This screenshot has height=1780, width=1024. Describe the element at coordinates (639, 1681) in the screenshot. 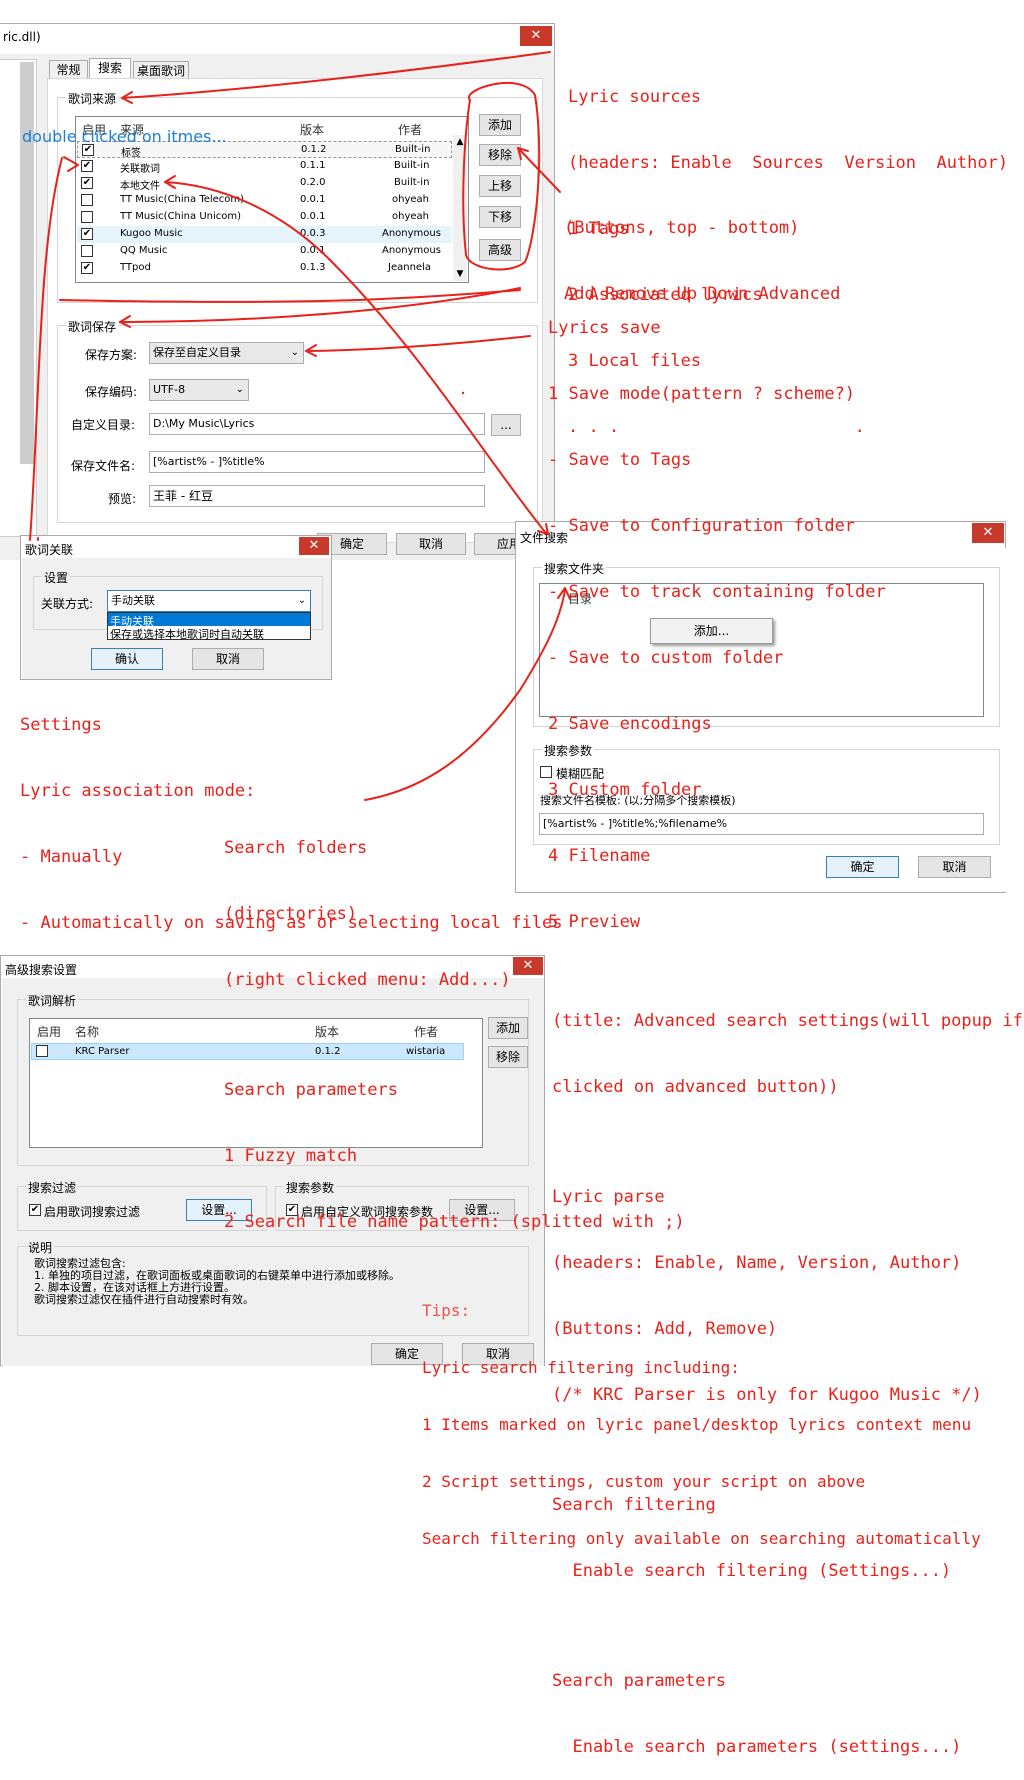

I see `note-line: Search parameters` at that location.